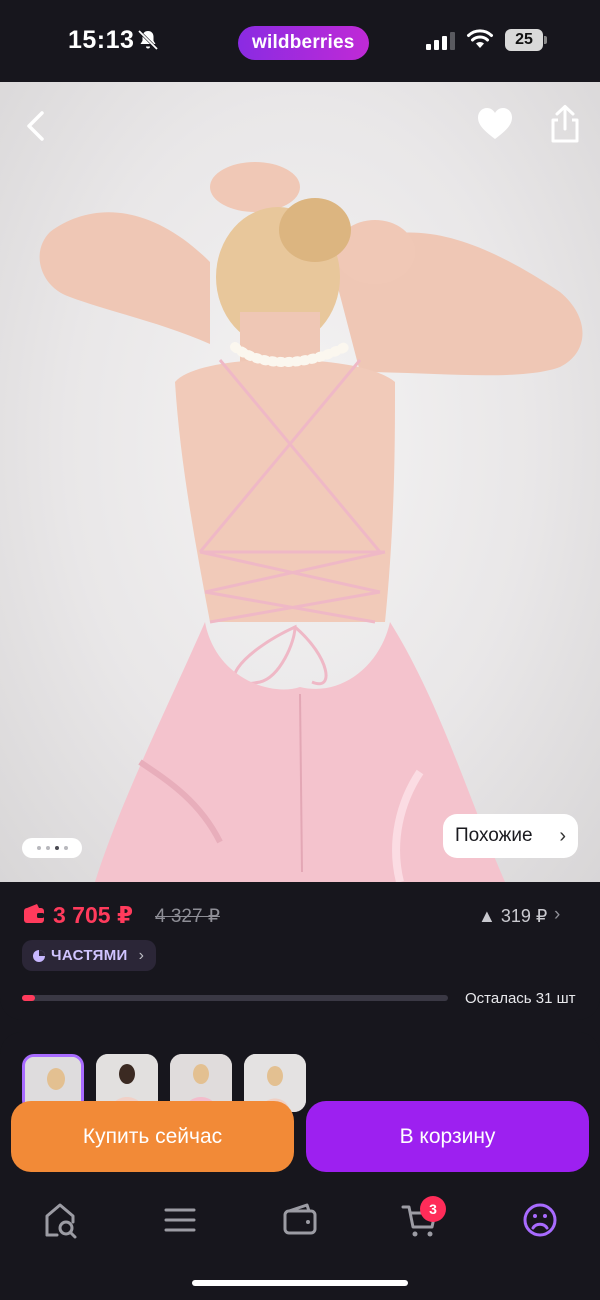  What do you see at coordinates (480, 38) in the screenshot?
I see `wifi-icon` at bounding box center [480, 38].